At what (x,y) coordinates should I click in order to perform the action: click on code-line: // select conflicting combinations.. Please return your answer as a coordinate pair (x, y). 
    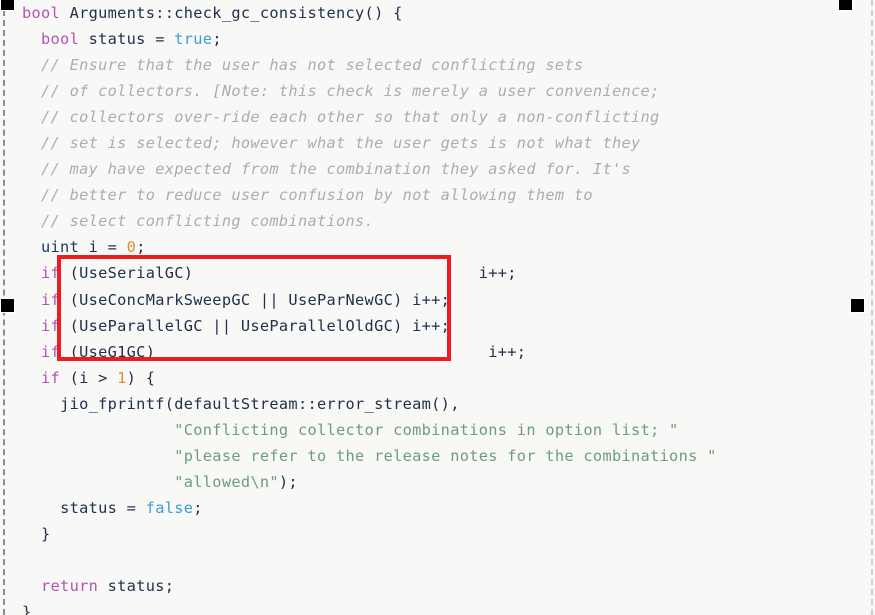
    Looking at the image, I should click on (437, 221).